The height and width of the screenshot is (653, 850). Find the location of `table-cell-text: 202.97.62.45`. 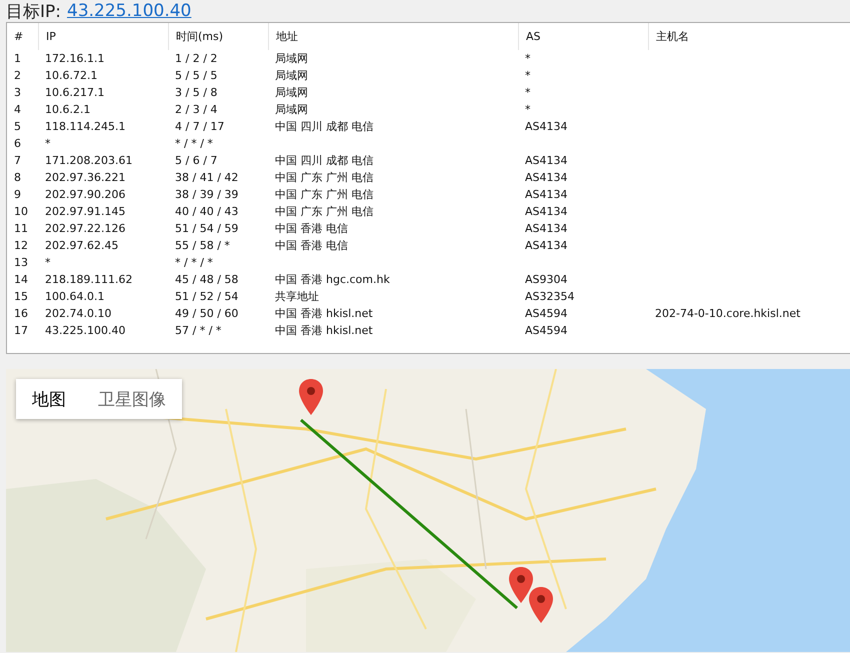

table-cell-text: 202.97.62.45 is located at coordinates (82, 245).